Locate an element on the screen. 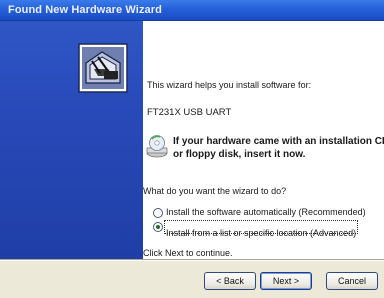 The width and height of the screenshot is (384, 298). radio-selected-dot is located at coordinates (158, 227).